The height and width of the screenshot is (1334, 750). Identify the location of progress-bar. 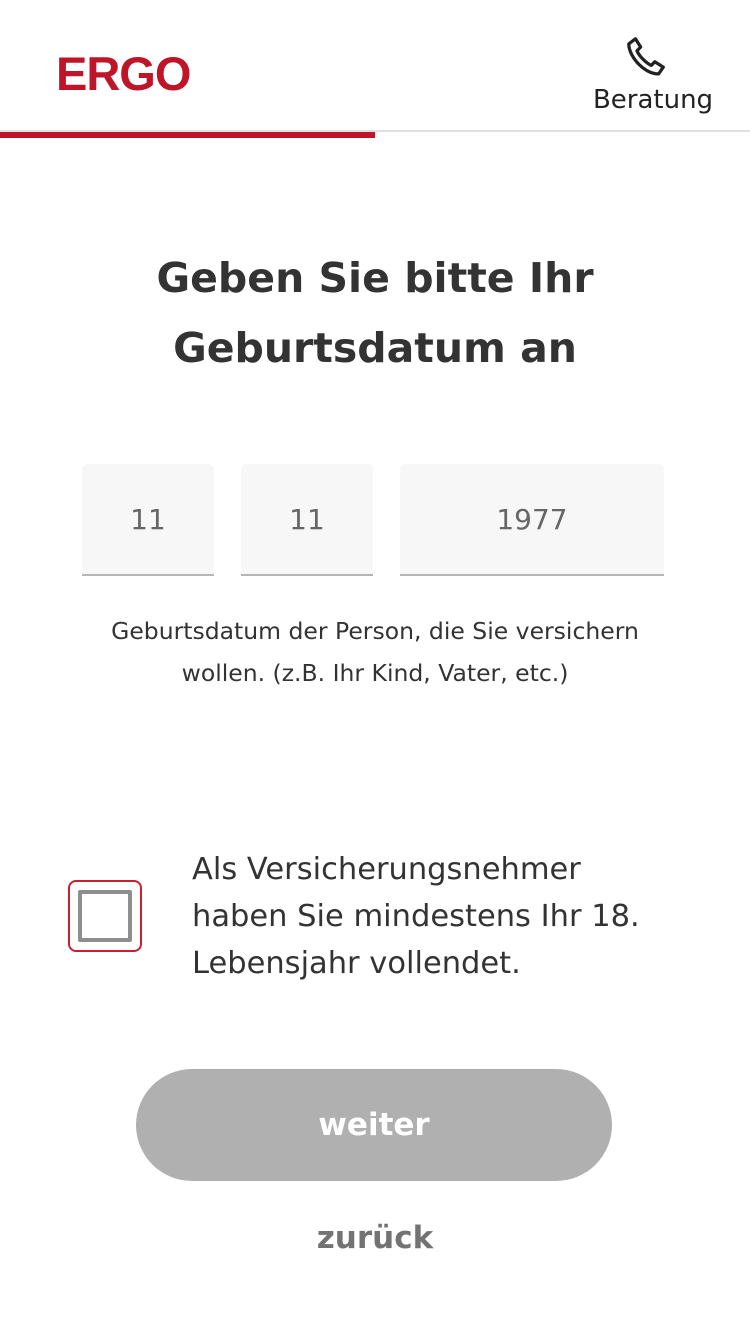
(187, 135).